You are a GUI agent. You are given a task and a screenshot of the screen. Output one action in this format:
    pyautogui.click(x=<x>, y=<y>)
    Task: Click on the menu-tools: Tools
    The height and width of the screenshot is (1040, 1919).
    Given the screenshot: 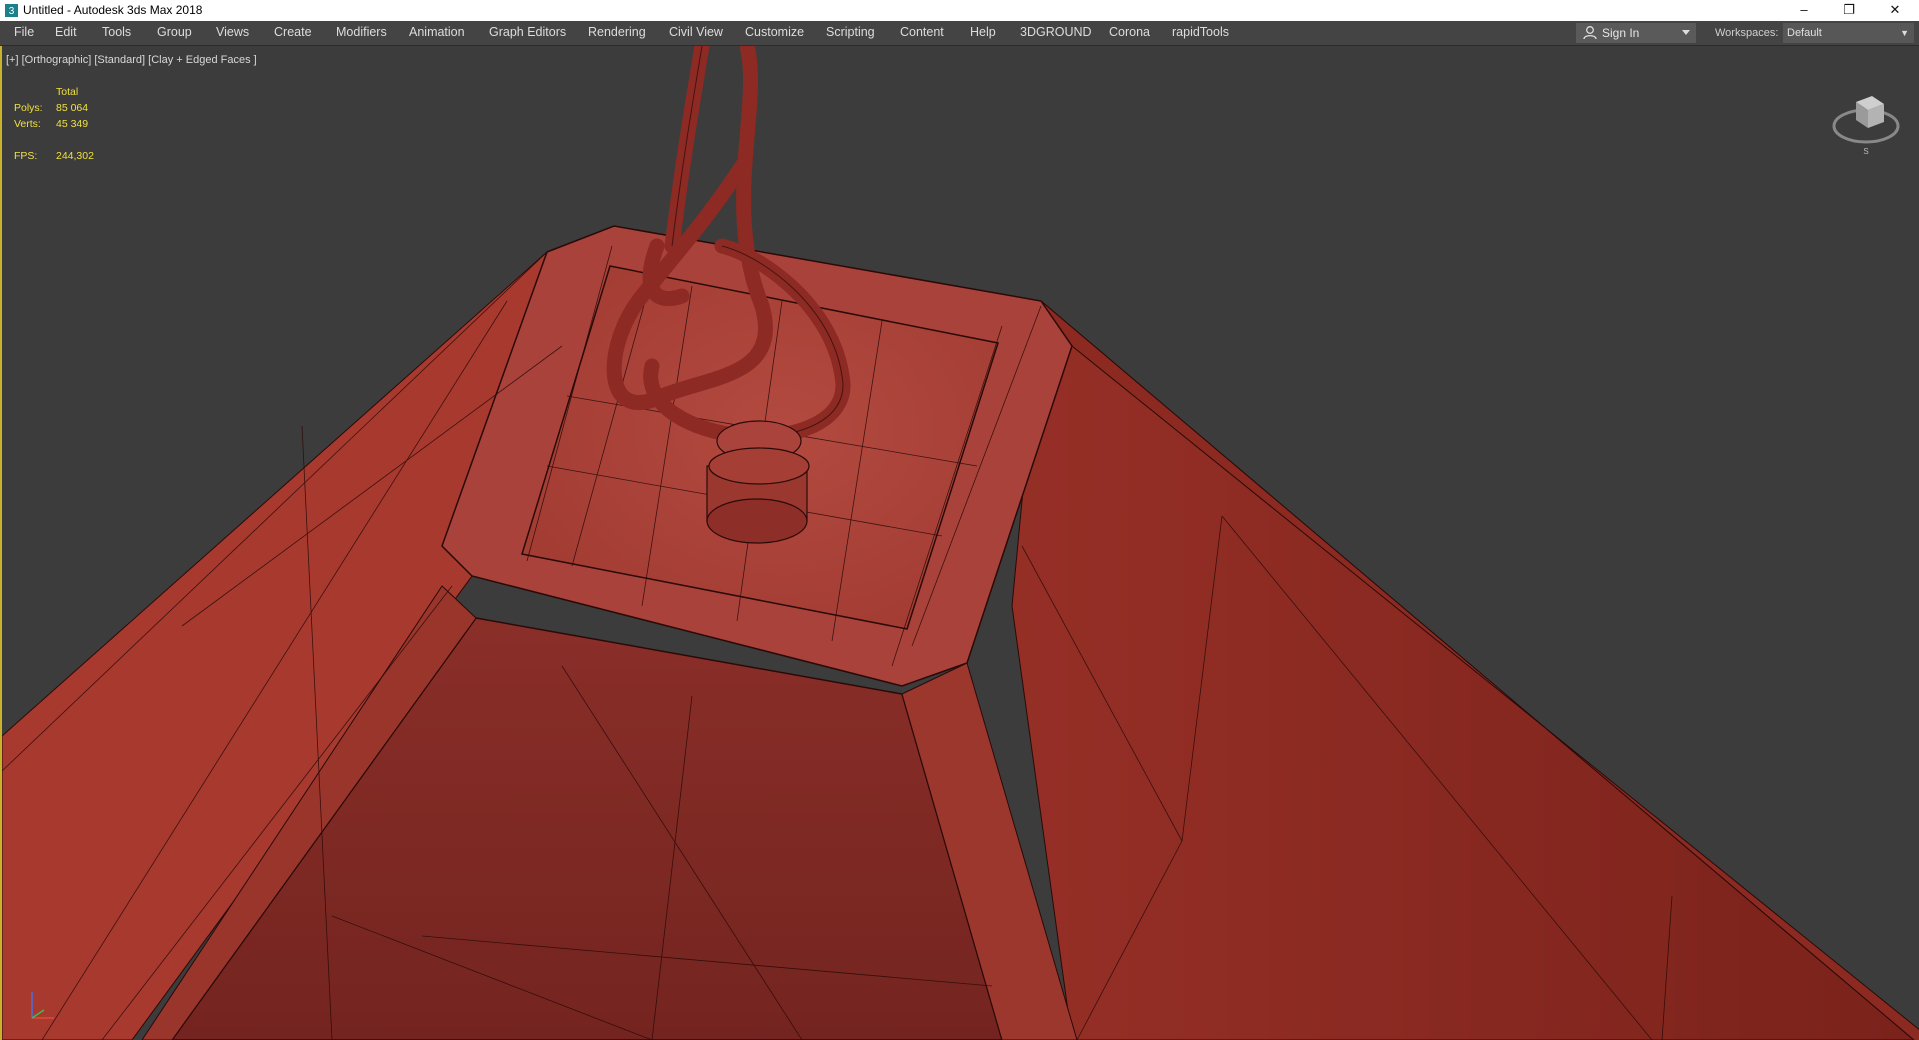 What is the action you would take?
    pyautogui.click(x=116, y=32)
    